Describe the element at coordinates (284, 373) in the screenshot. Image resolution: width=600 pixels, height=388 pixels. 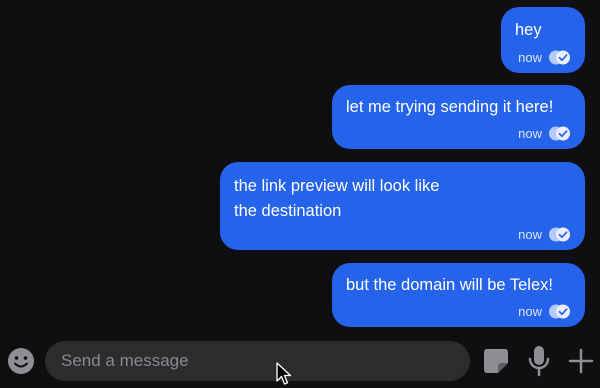
I see `mouse-cursor-icon` at that location.